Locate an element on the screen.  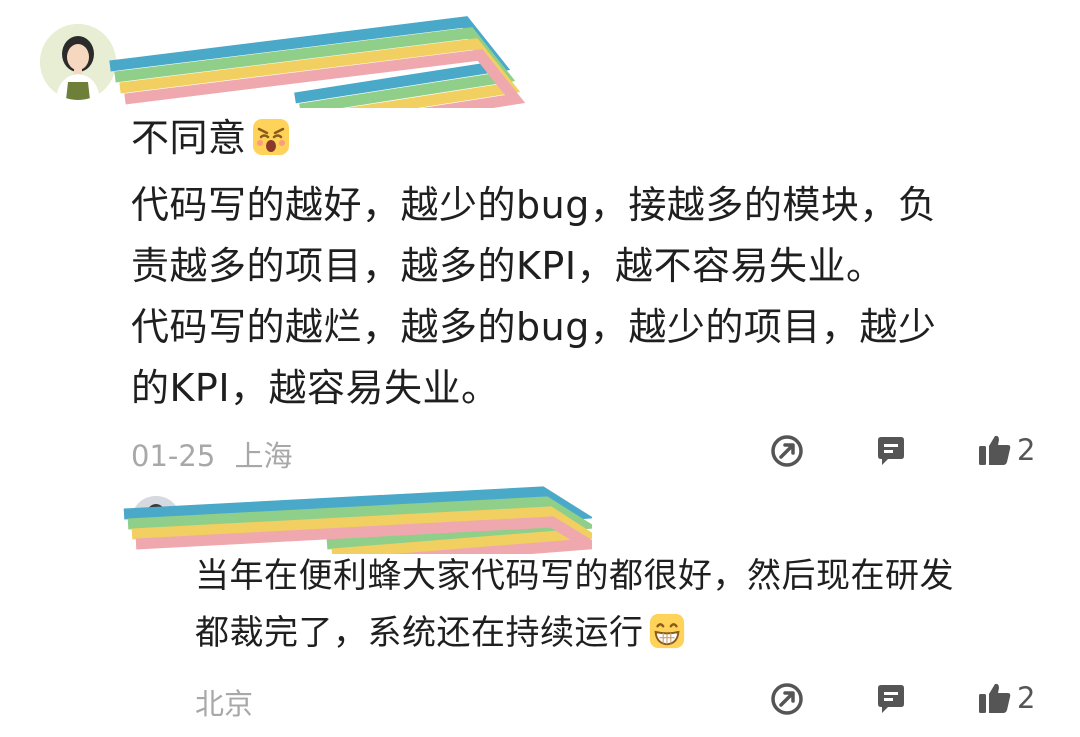
comment-location: 上海 is located at coordinates (263, 456).